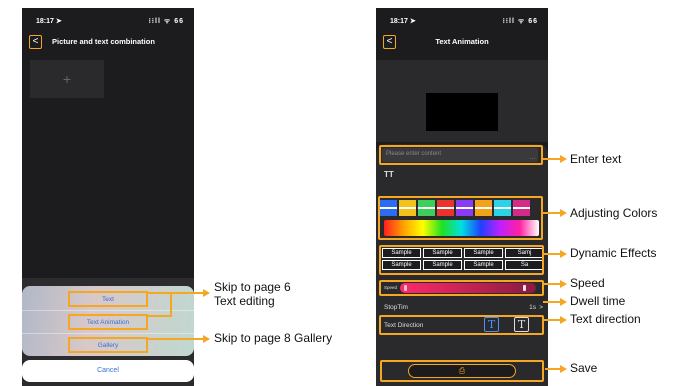 Image resolution: width=692 pixels, height=386 pixels. What do you see at coordinates (461, 155) in the screenshot?
I see `highlight-enter-text` at bounding box center [461, 155].